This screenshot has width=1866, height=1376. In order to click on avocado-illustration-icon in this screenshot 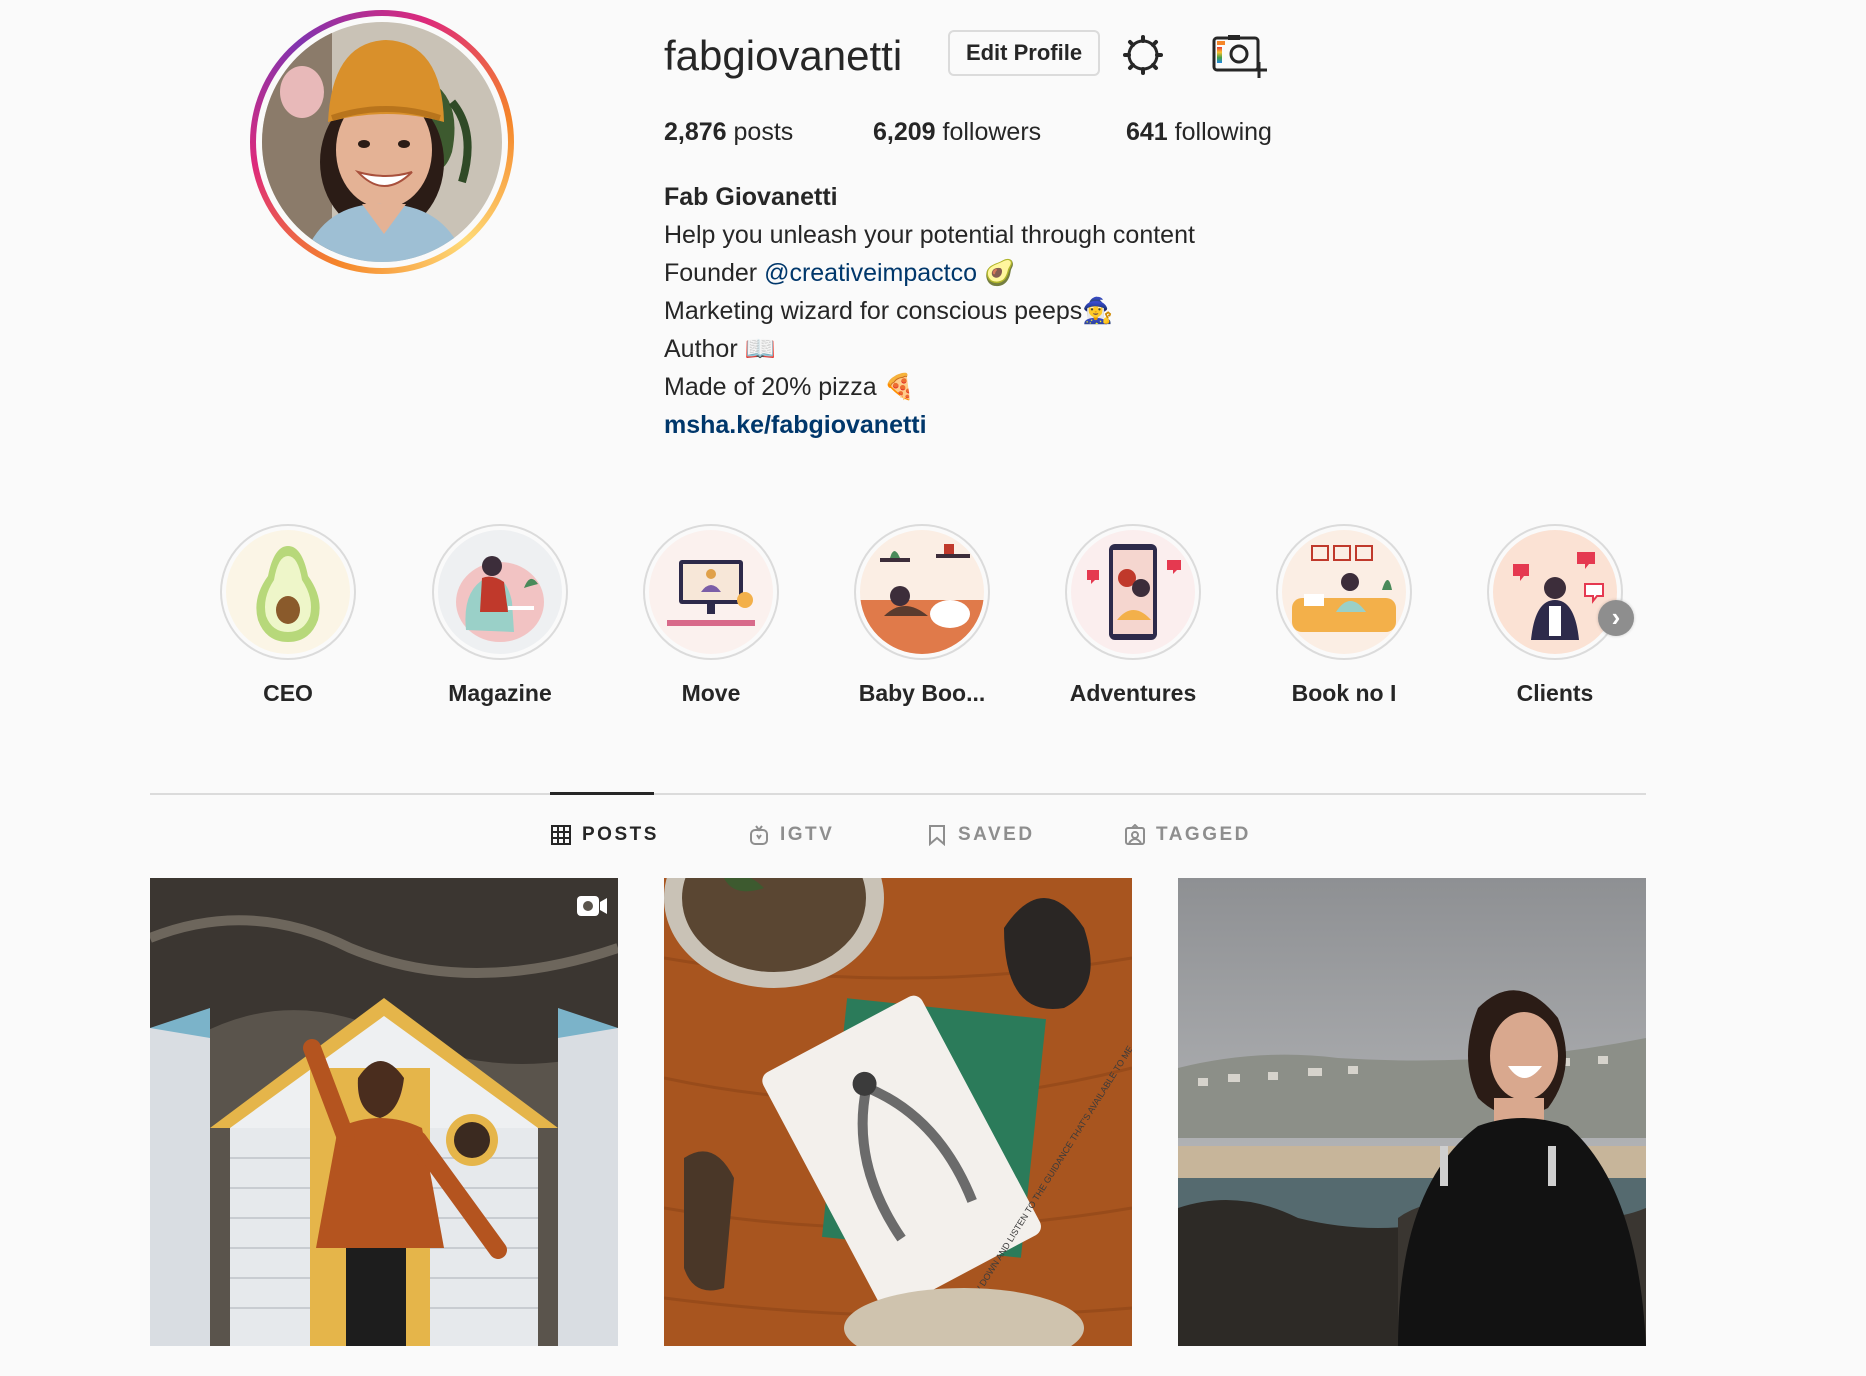, I will do `click(288, 592)`.